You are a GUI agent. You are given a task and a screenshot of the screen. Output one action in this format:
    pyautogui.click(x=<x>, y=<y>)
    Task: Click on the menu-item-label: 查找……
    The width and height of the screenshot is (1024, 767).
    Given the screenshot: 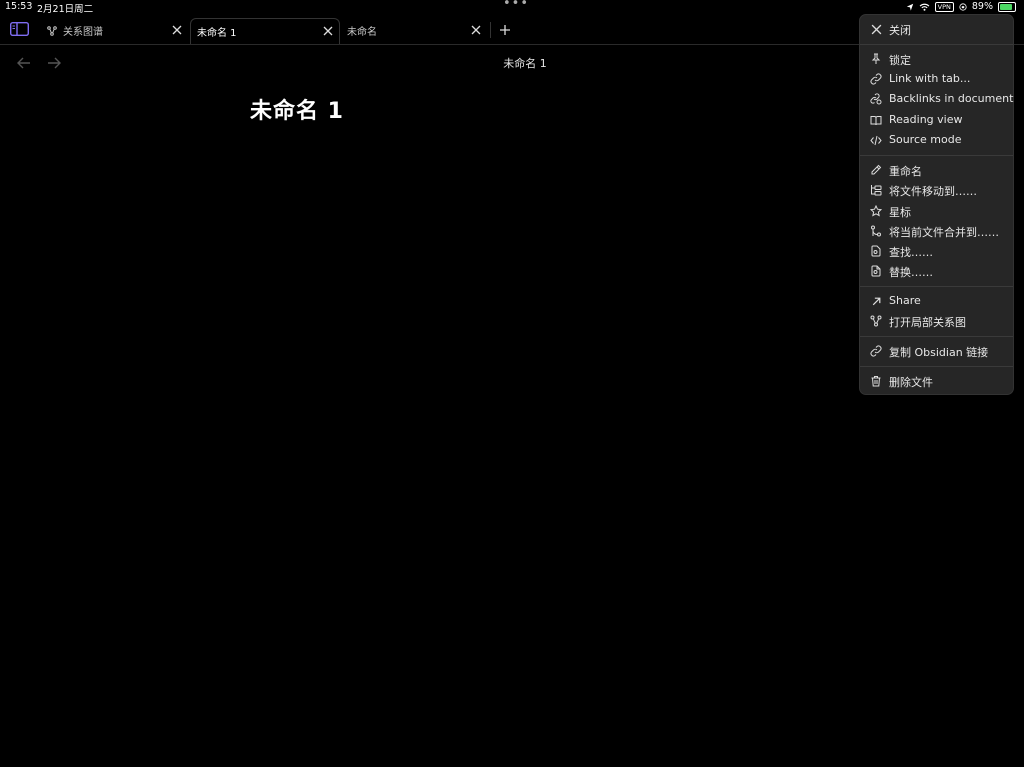 What is the action you would take?
    pyautogui.click(x=911, y=252)
    